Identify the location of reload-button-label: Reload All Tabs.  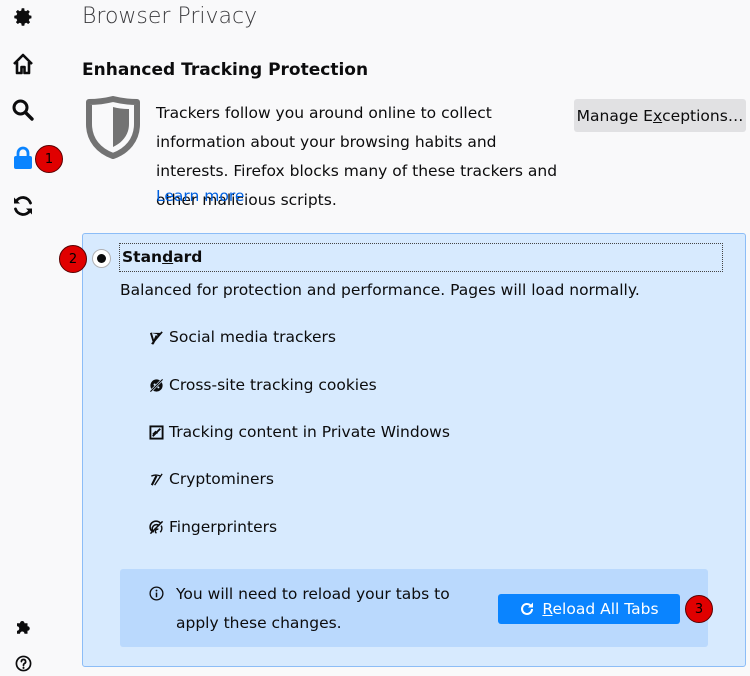
(600, 609).